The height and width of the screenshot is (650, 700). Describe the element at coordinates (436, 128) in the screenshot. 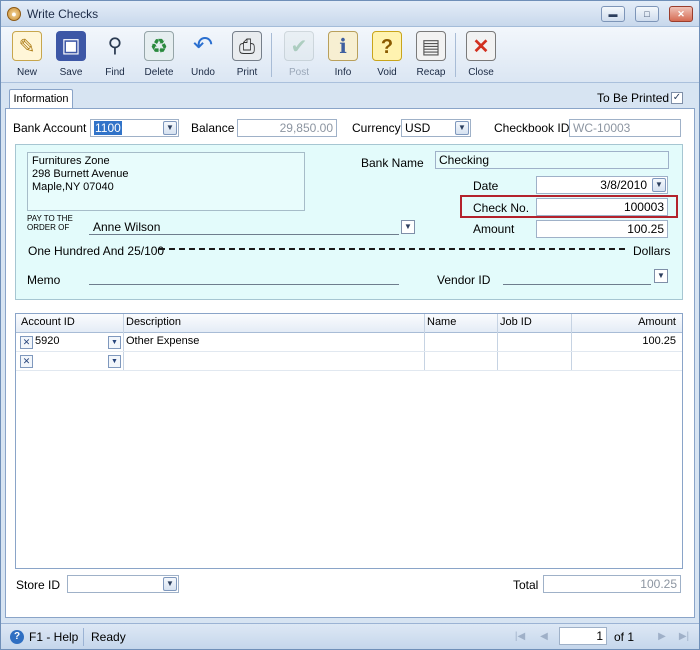

I see `currency-select: USD ▼` at that location.